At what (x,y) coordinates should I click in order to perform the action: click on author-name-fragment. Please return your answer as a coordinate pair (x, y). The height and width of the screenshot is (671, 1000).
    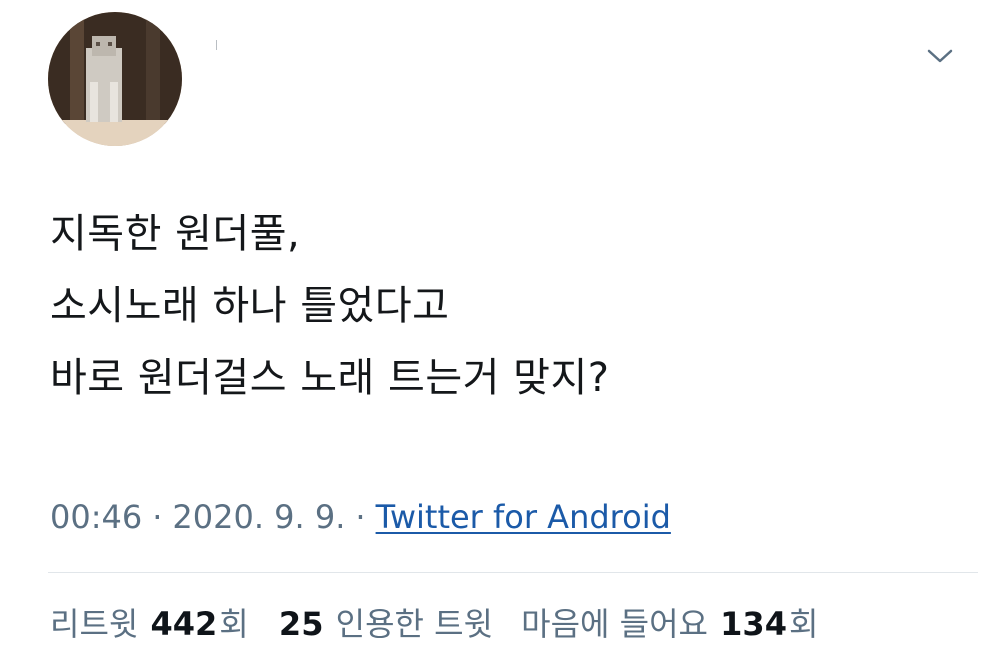
    Looking at the image, I should click on (216, 45).